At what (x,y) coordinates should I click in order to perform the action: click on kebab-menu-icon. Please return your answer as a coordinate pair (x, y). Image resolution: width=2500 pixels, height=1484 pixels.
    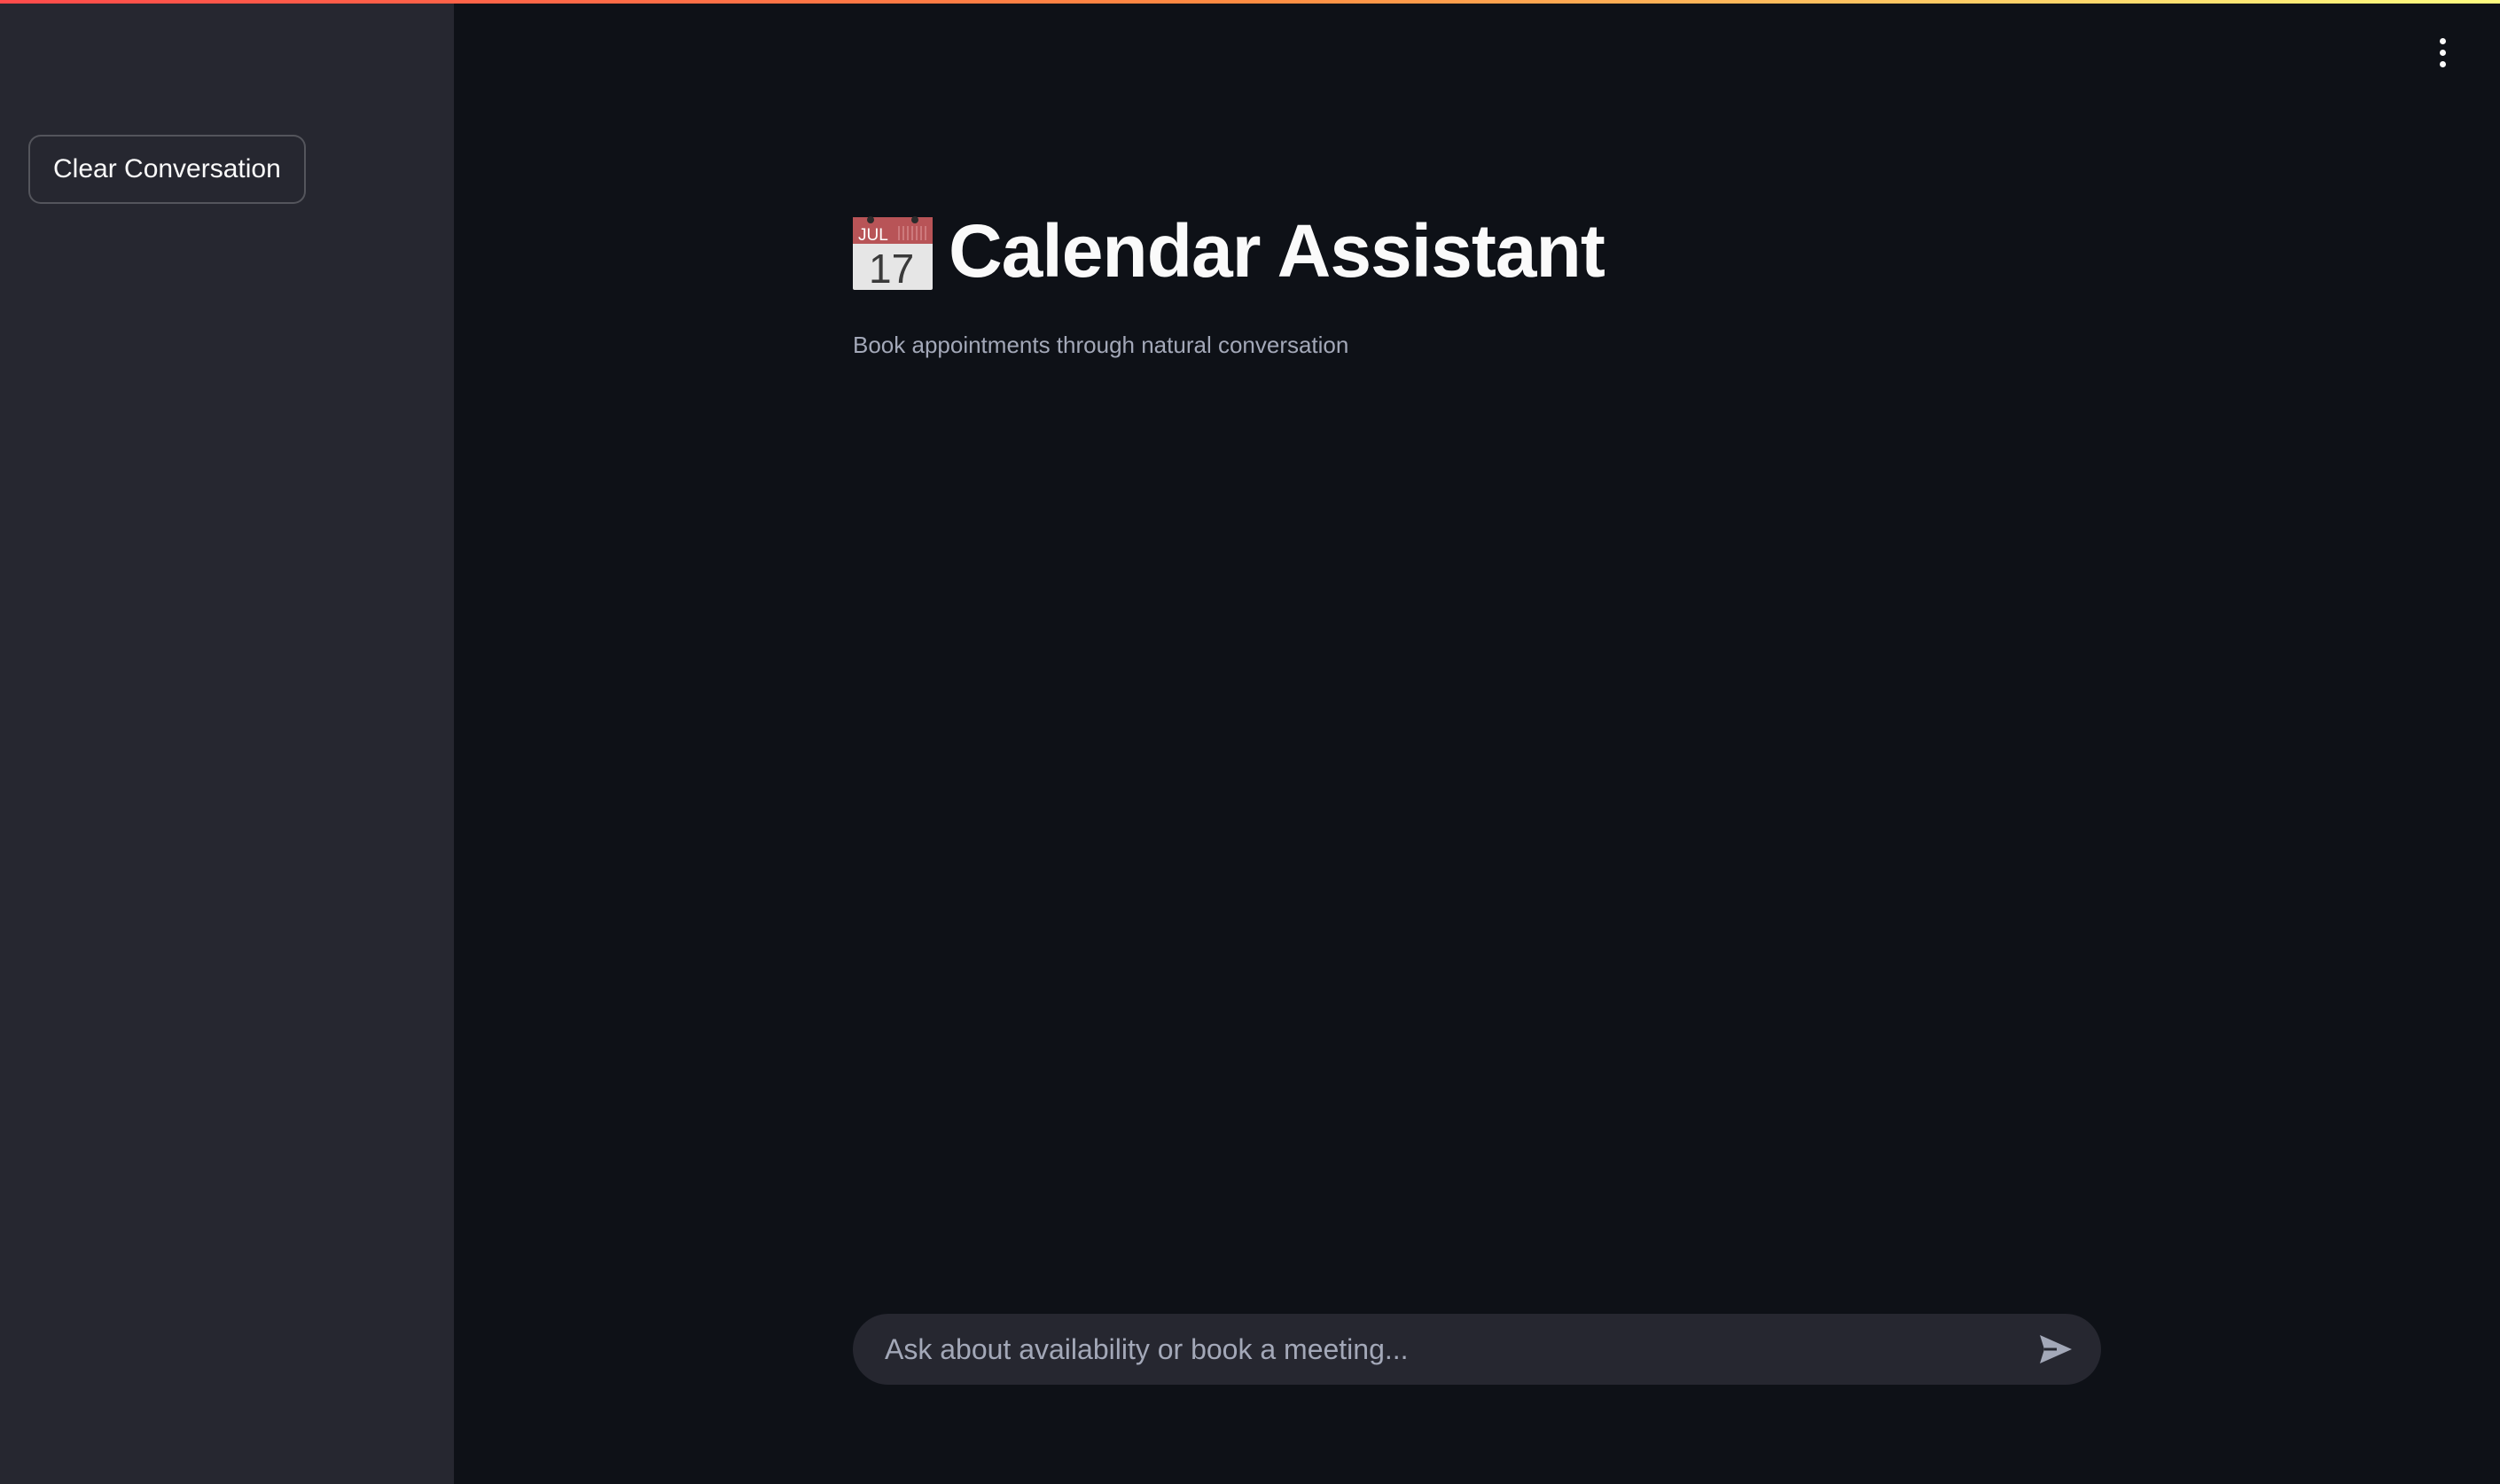
    Looking at the image, I should click on (2442, 52).